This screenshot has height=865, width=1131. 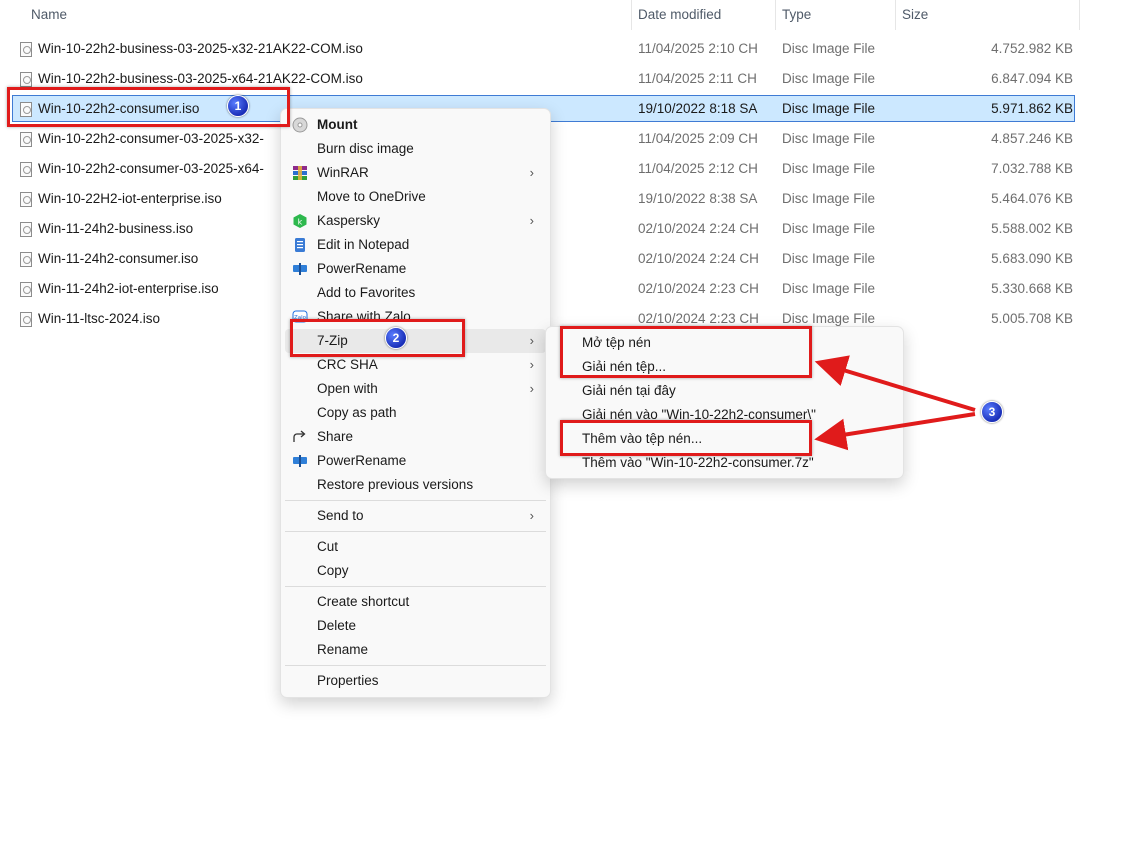 I want to click on annotation-arrows, so click(x=895, y=403).